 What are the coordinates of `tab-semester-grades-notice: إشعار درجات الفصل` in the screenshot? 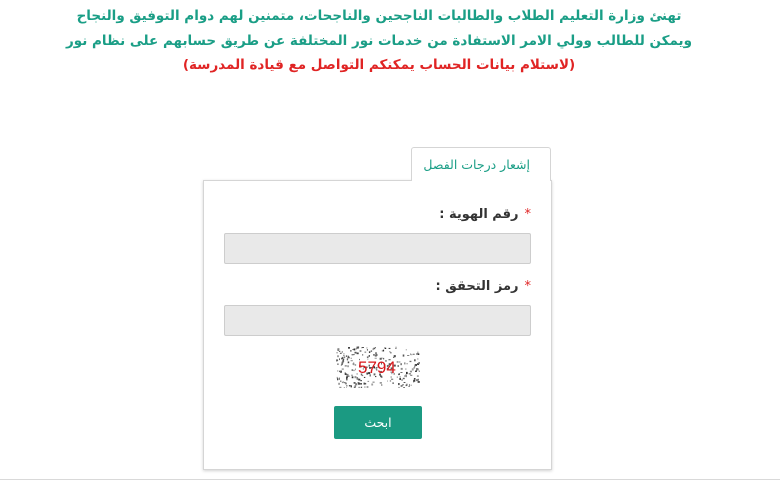 It's located at (481, 164).